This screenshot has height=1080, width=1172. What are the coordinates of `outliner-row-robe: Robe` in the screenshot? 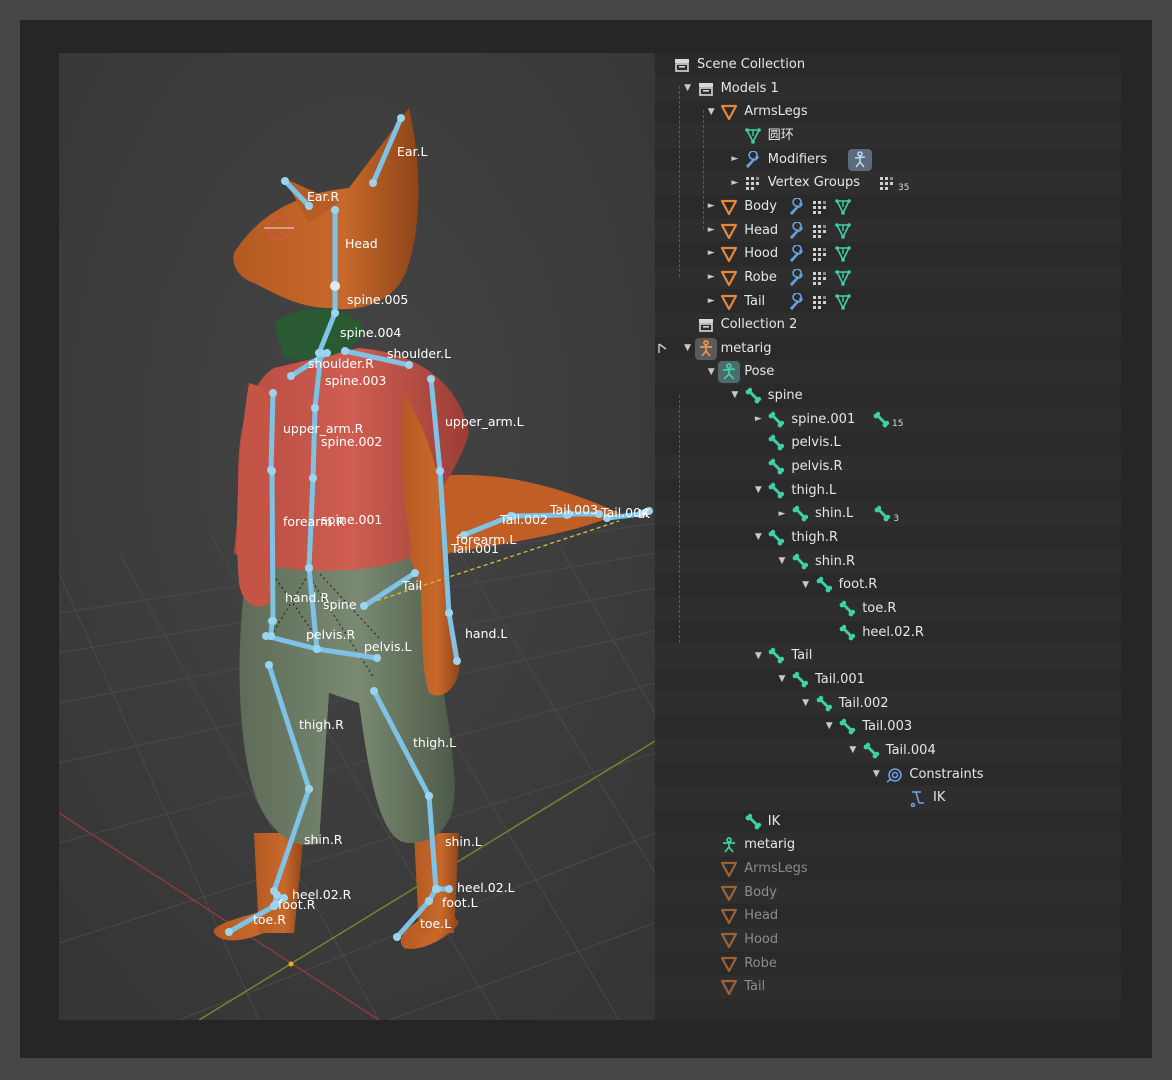 It's located at (888, 964).